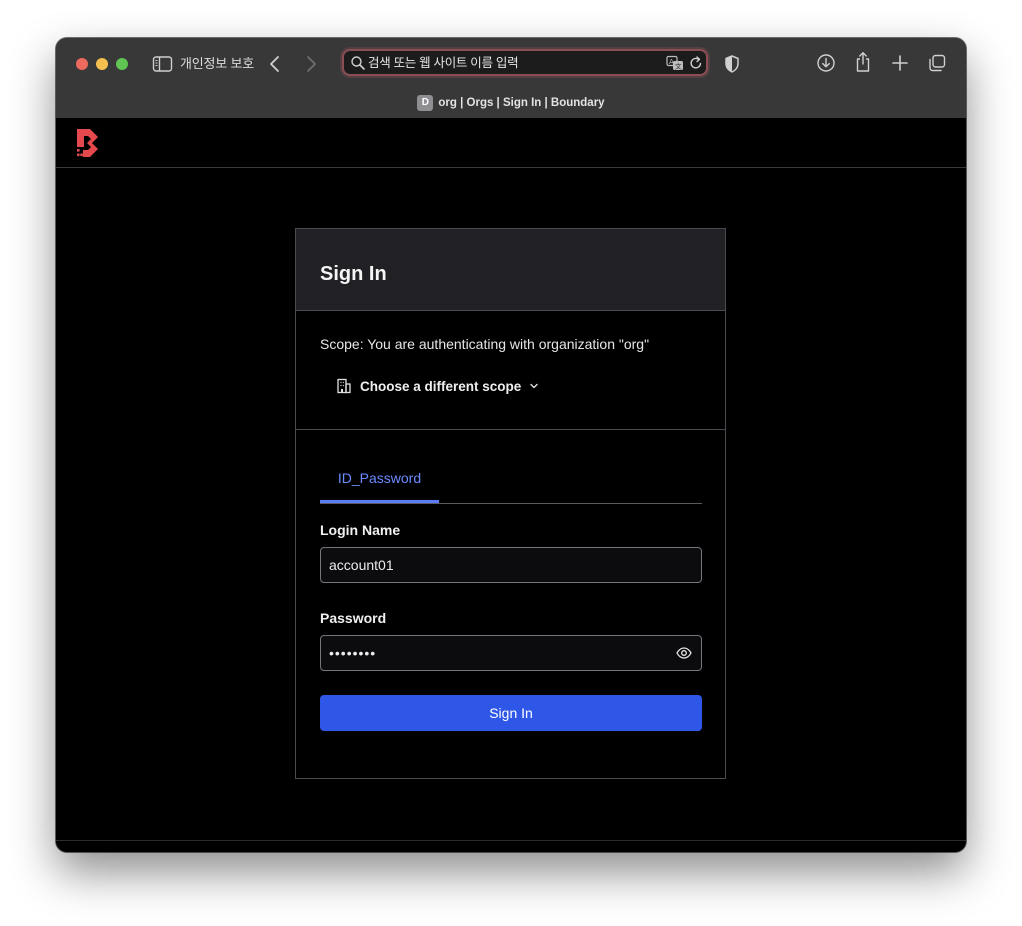  What do you see at coordinates (534, 386) in the screenshot?
I see `chevron-down-icon` at bounding box center [534, 386].